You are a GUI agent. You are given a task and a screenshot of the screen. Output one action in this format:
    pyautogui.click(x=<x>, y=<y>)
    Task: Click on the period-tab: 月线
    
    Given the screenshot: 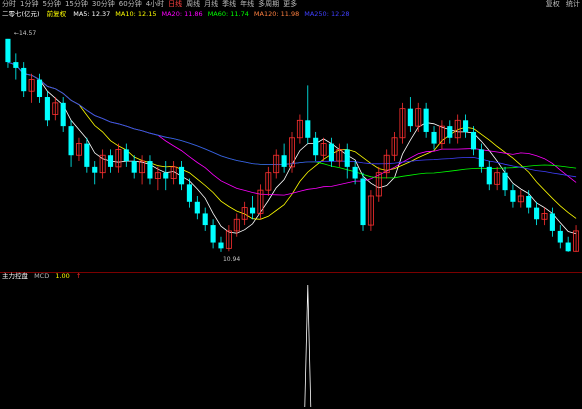 What is the action you would take?
    pyautogui.click(x=211, y=4)
    